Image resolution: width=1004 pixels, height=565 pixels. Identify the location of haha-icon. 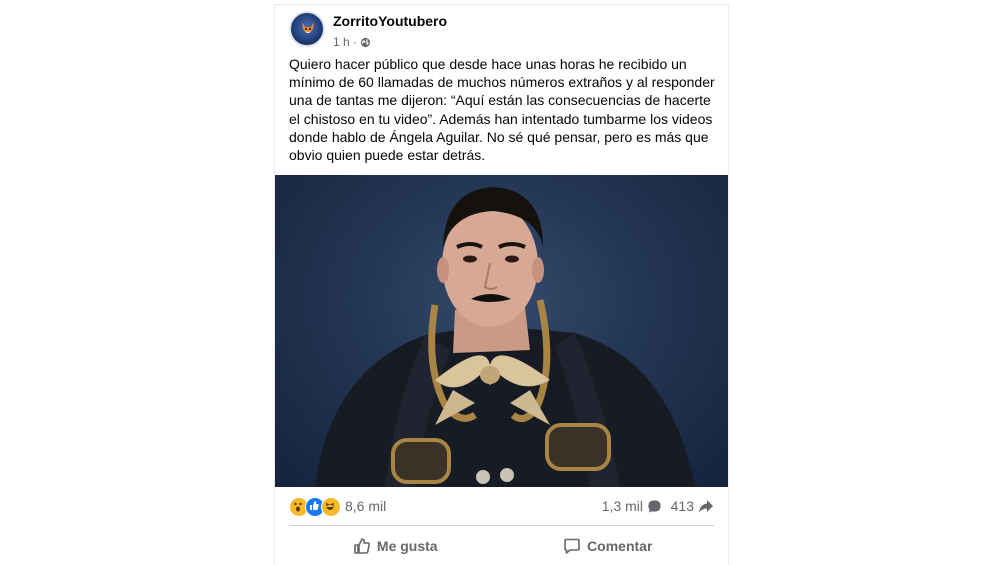
(331, 507).